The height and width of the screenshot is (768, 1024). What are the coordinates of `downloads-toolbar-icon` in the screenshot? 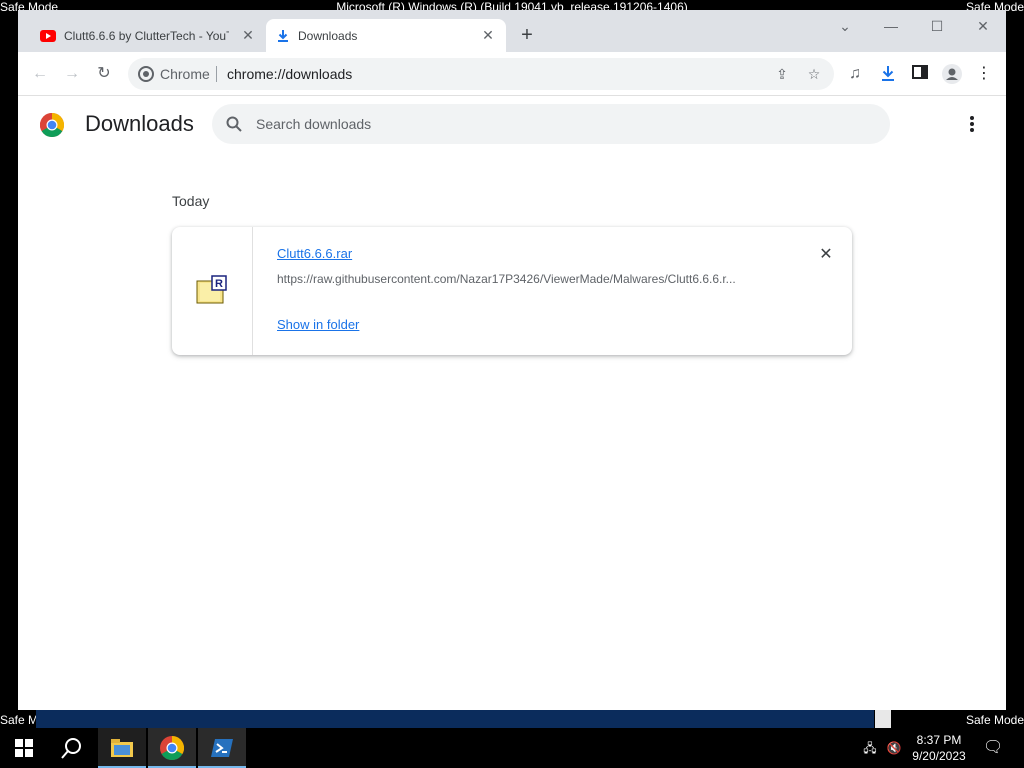 It's located at (888, 74).